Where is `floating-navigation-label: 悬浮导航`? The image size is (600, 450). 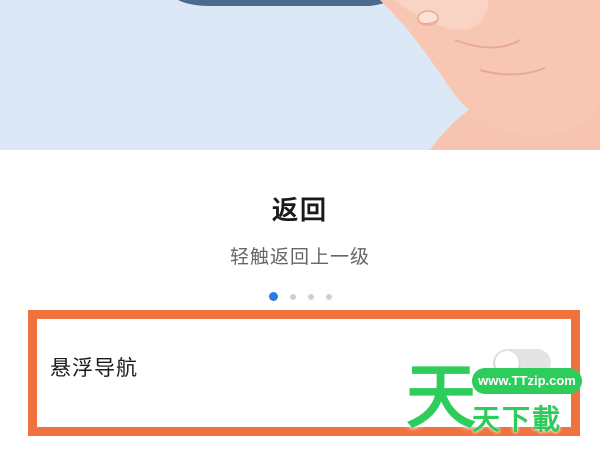 floating-navigation-label: 悬浮导航 is located at coordinates (94, 368).